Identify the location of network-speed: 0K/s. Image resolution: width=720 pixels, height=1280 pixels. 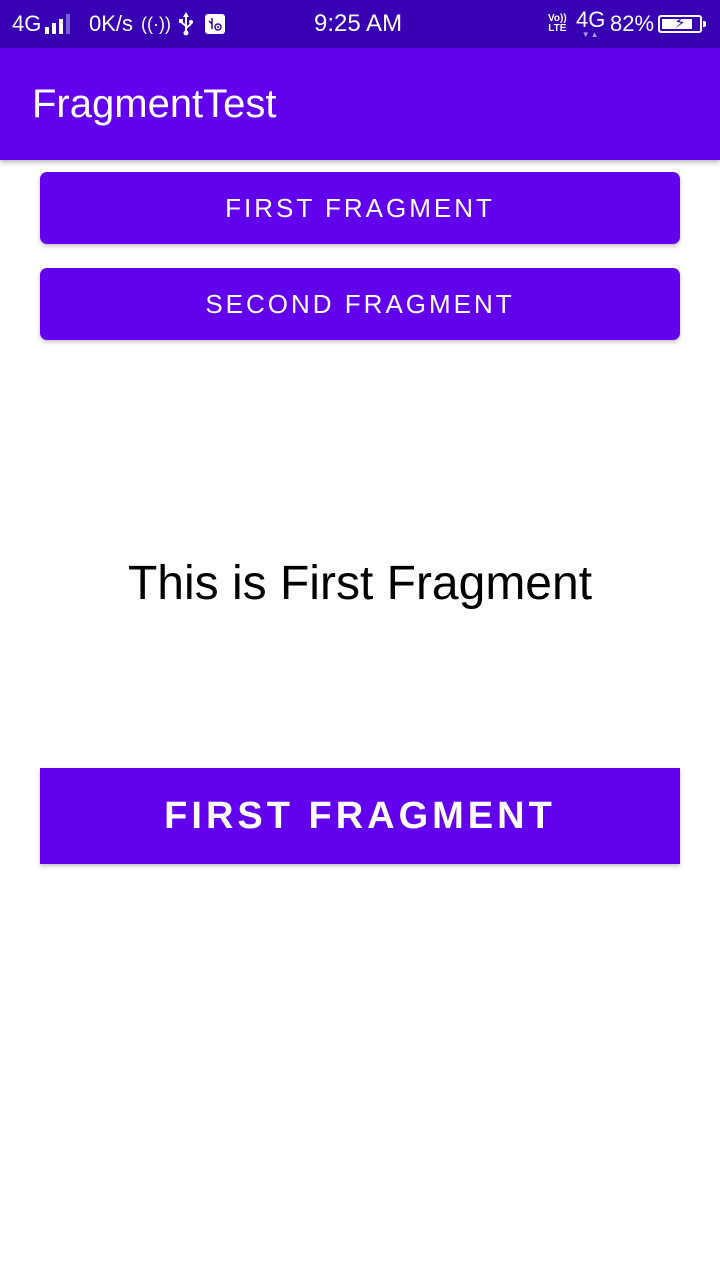
(111, 23).